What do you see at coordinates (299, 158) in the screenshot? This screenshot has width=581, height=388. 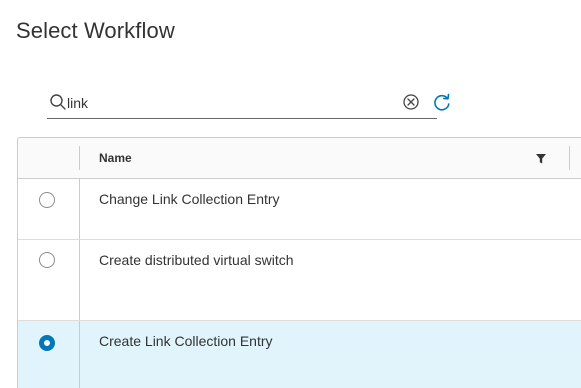 I see `grid-header: Name` at bounding box center [299, 158].